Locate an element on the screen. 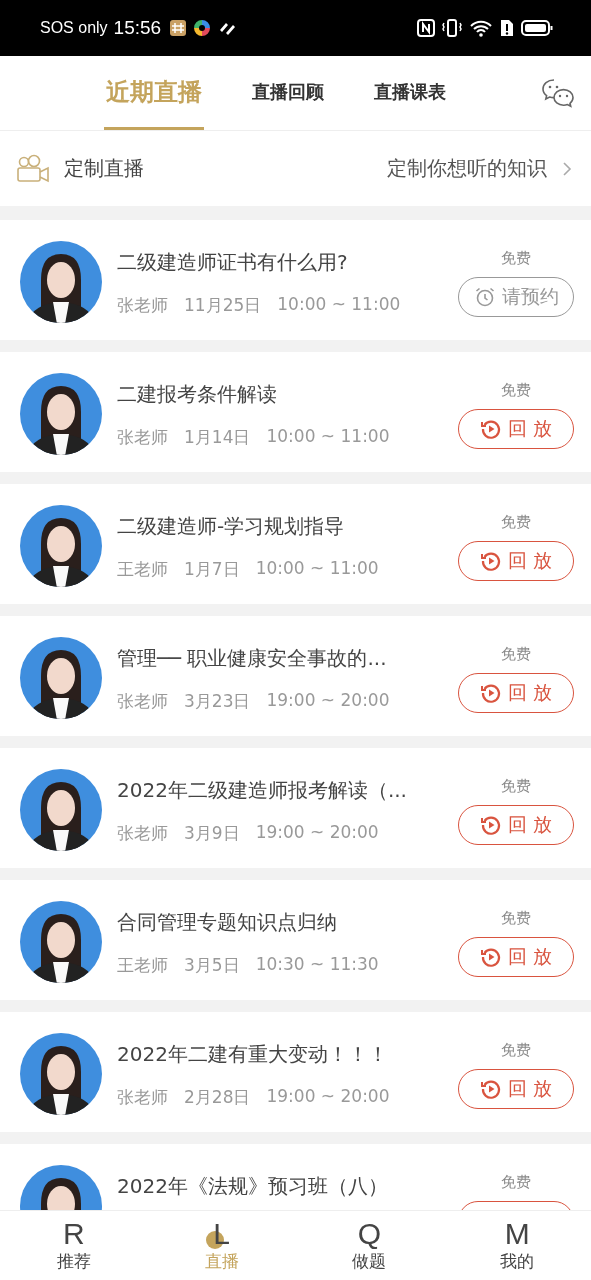 This screenshot has width=591, height=1280. lesson-card: 2022年二级建造师报考解读（... 张老师 3月9日 19:00 ~ 20:00 免费 回 放 is located at coordinates (295, 808).